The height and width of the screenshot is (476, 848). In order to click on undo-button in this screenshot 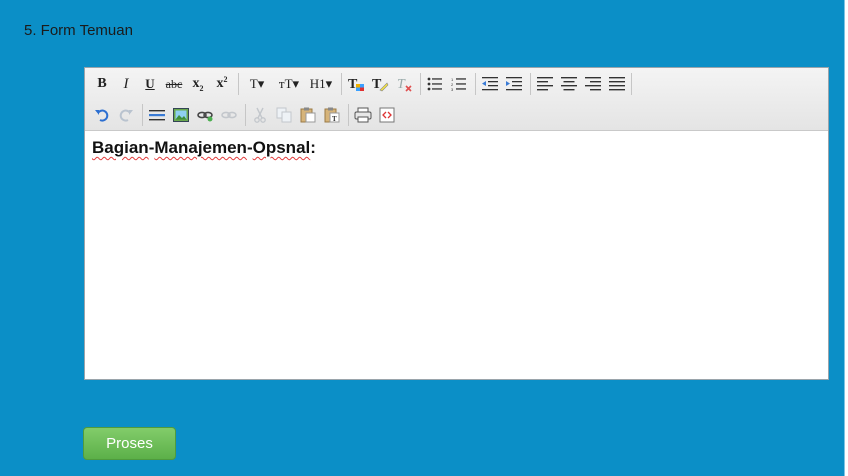, I will do `click(102, 115)`.